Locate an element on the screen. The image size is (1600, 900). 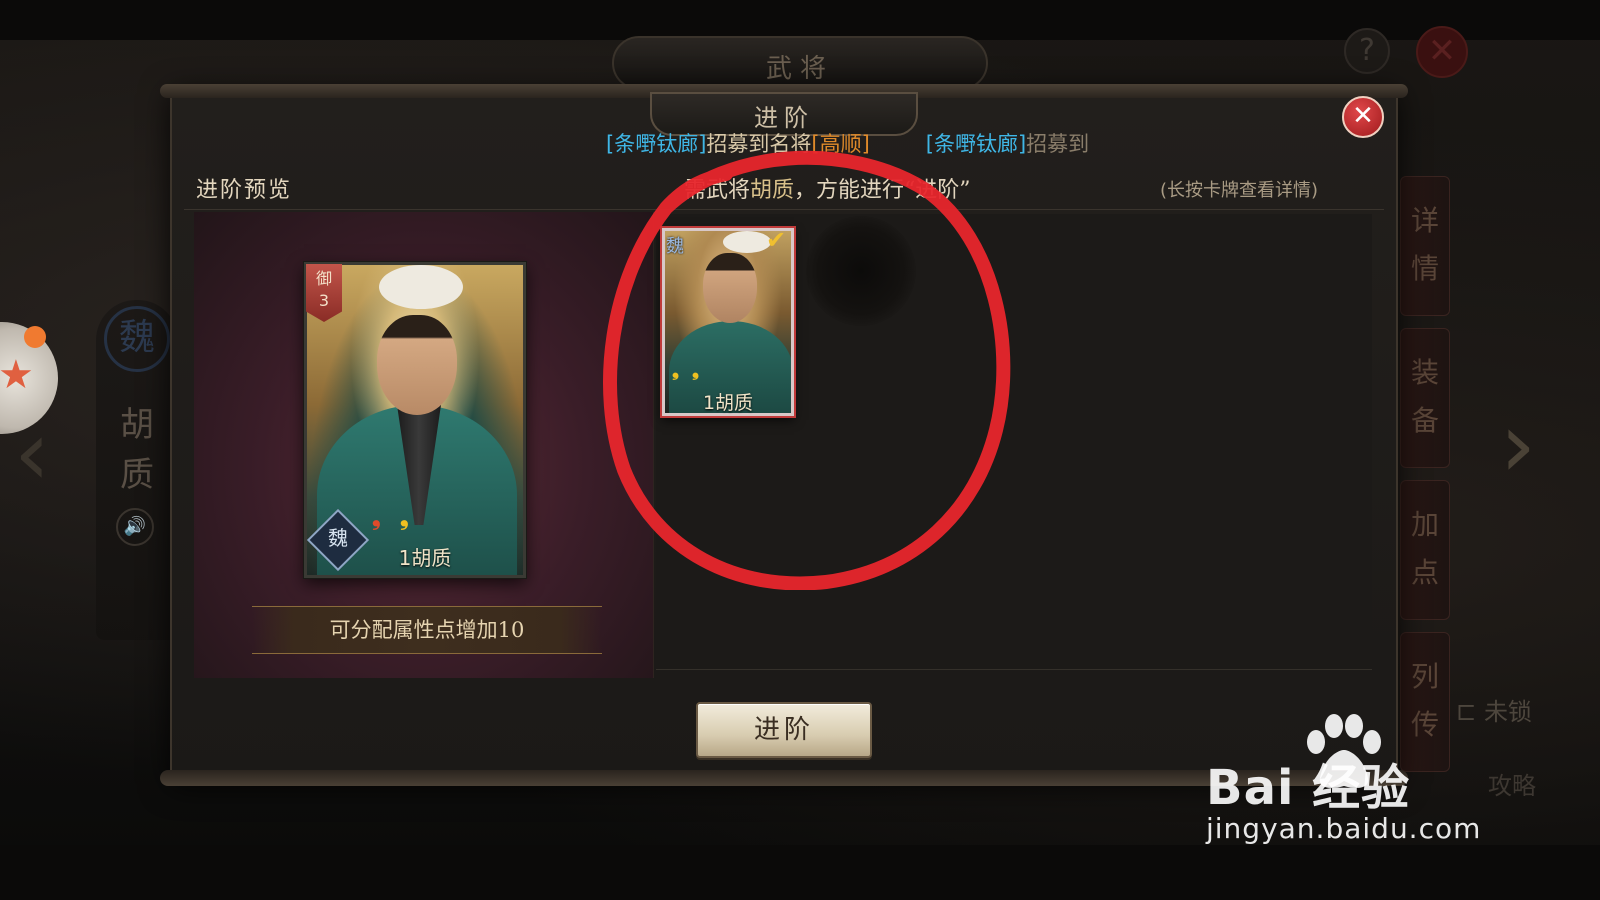
background-title: 武将 is located at coordinates (799, 69).